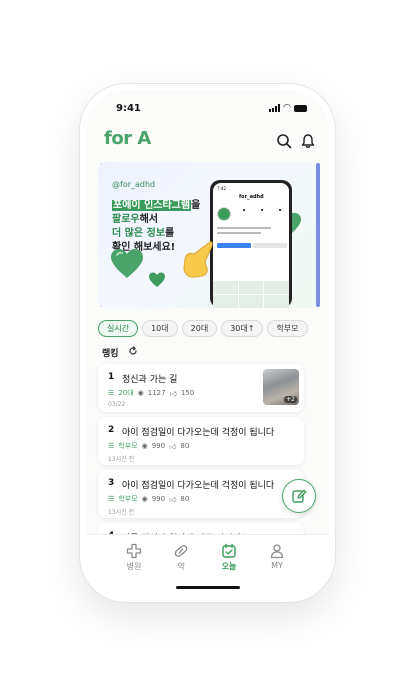 The height and width of the screenshot is (691, 414). I want to click on ranking-card-1: 1 정신과 가는 길 ☰ 20대 ◉ 1127 👍︎ 150 03/22 +2, so click(201, 388).